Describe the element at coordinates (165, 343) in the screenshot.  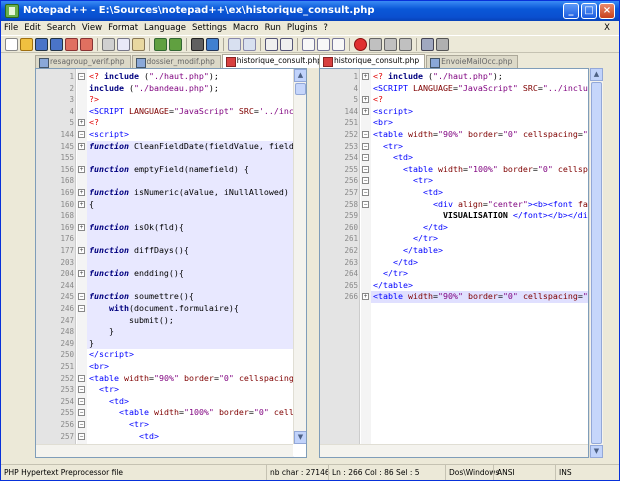
I see `code-line: 249}` at that location.